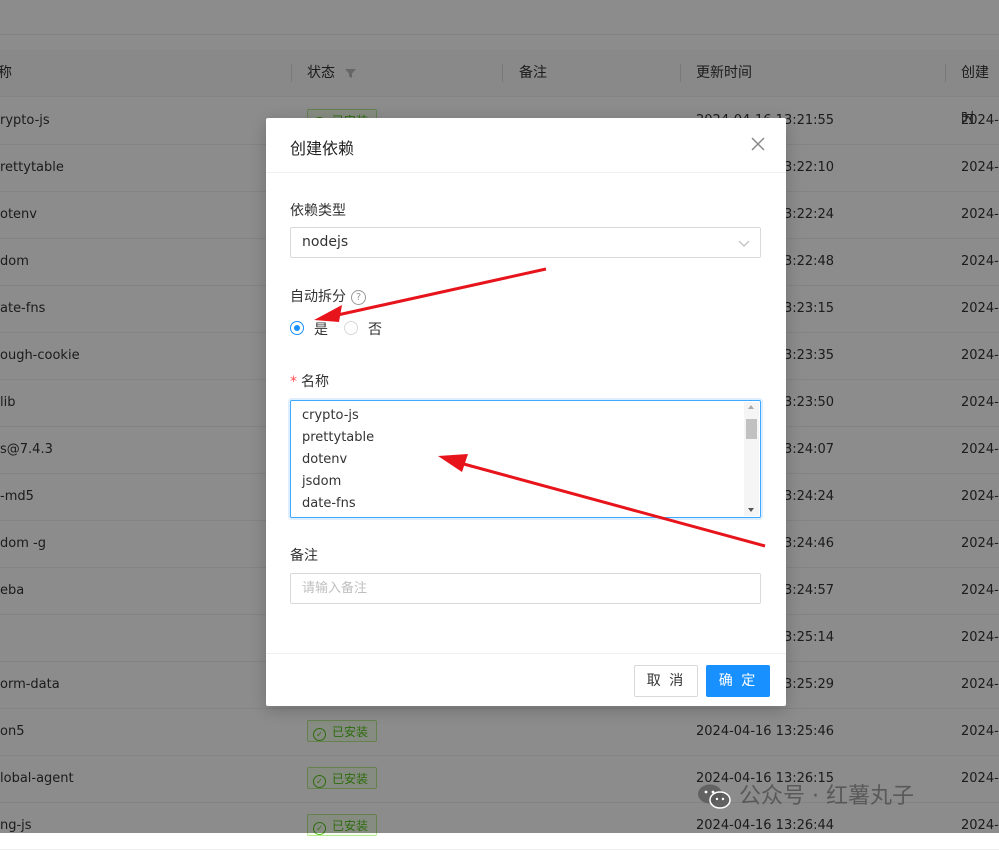 The width and height of the screenshot is (999, 850). I want to click on watermark-text: 公众号 · 红薯丸子, so click(826, 796).